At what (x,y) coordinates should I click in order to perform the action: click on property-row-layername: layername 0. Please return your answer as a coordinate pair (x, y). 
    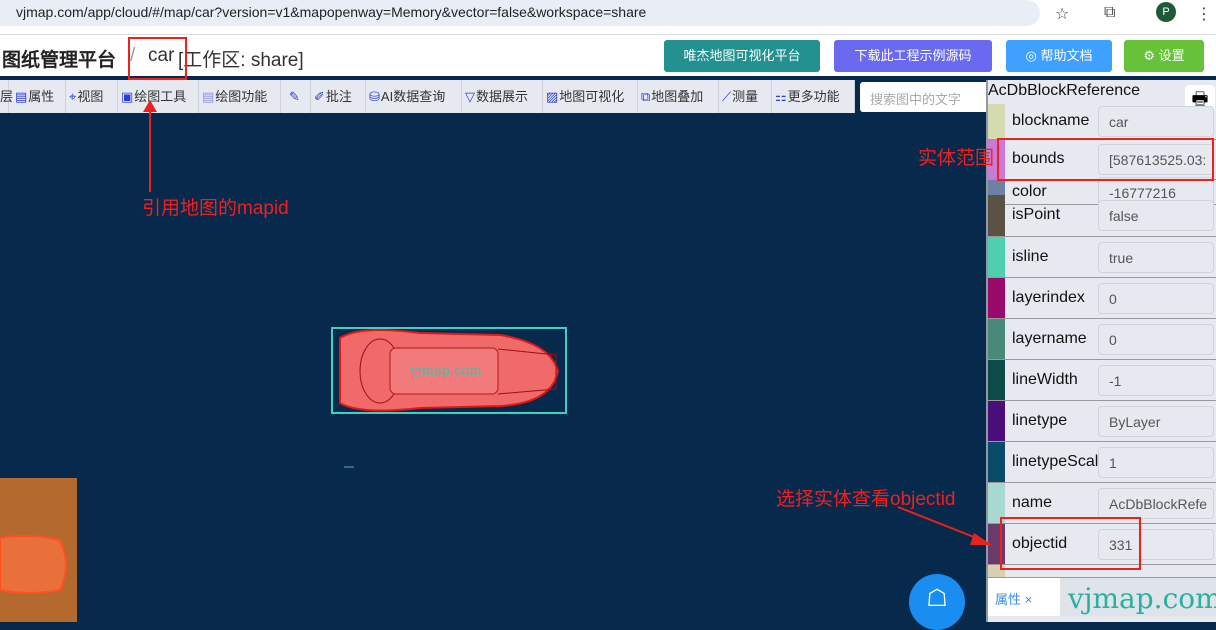
    Looking at the image, I should click on (1102, 339).